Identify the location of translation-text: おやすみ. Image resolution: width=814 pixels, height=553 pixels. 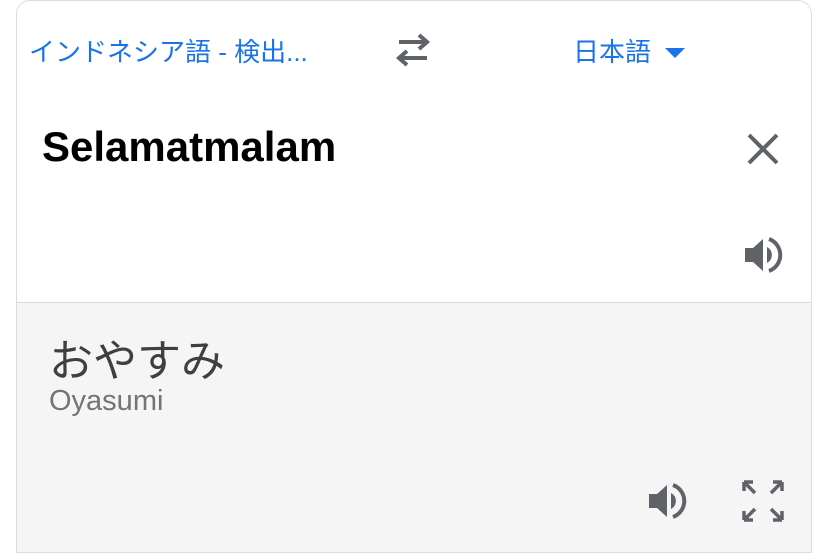
(137, 361).